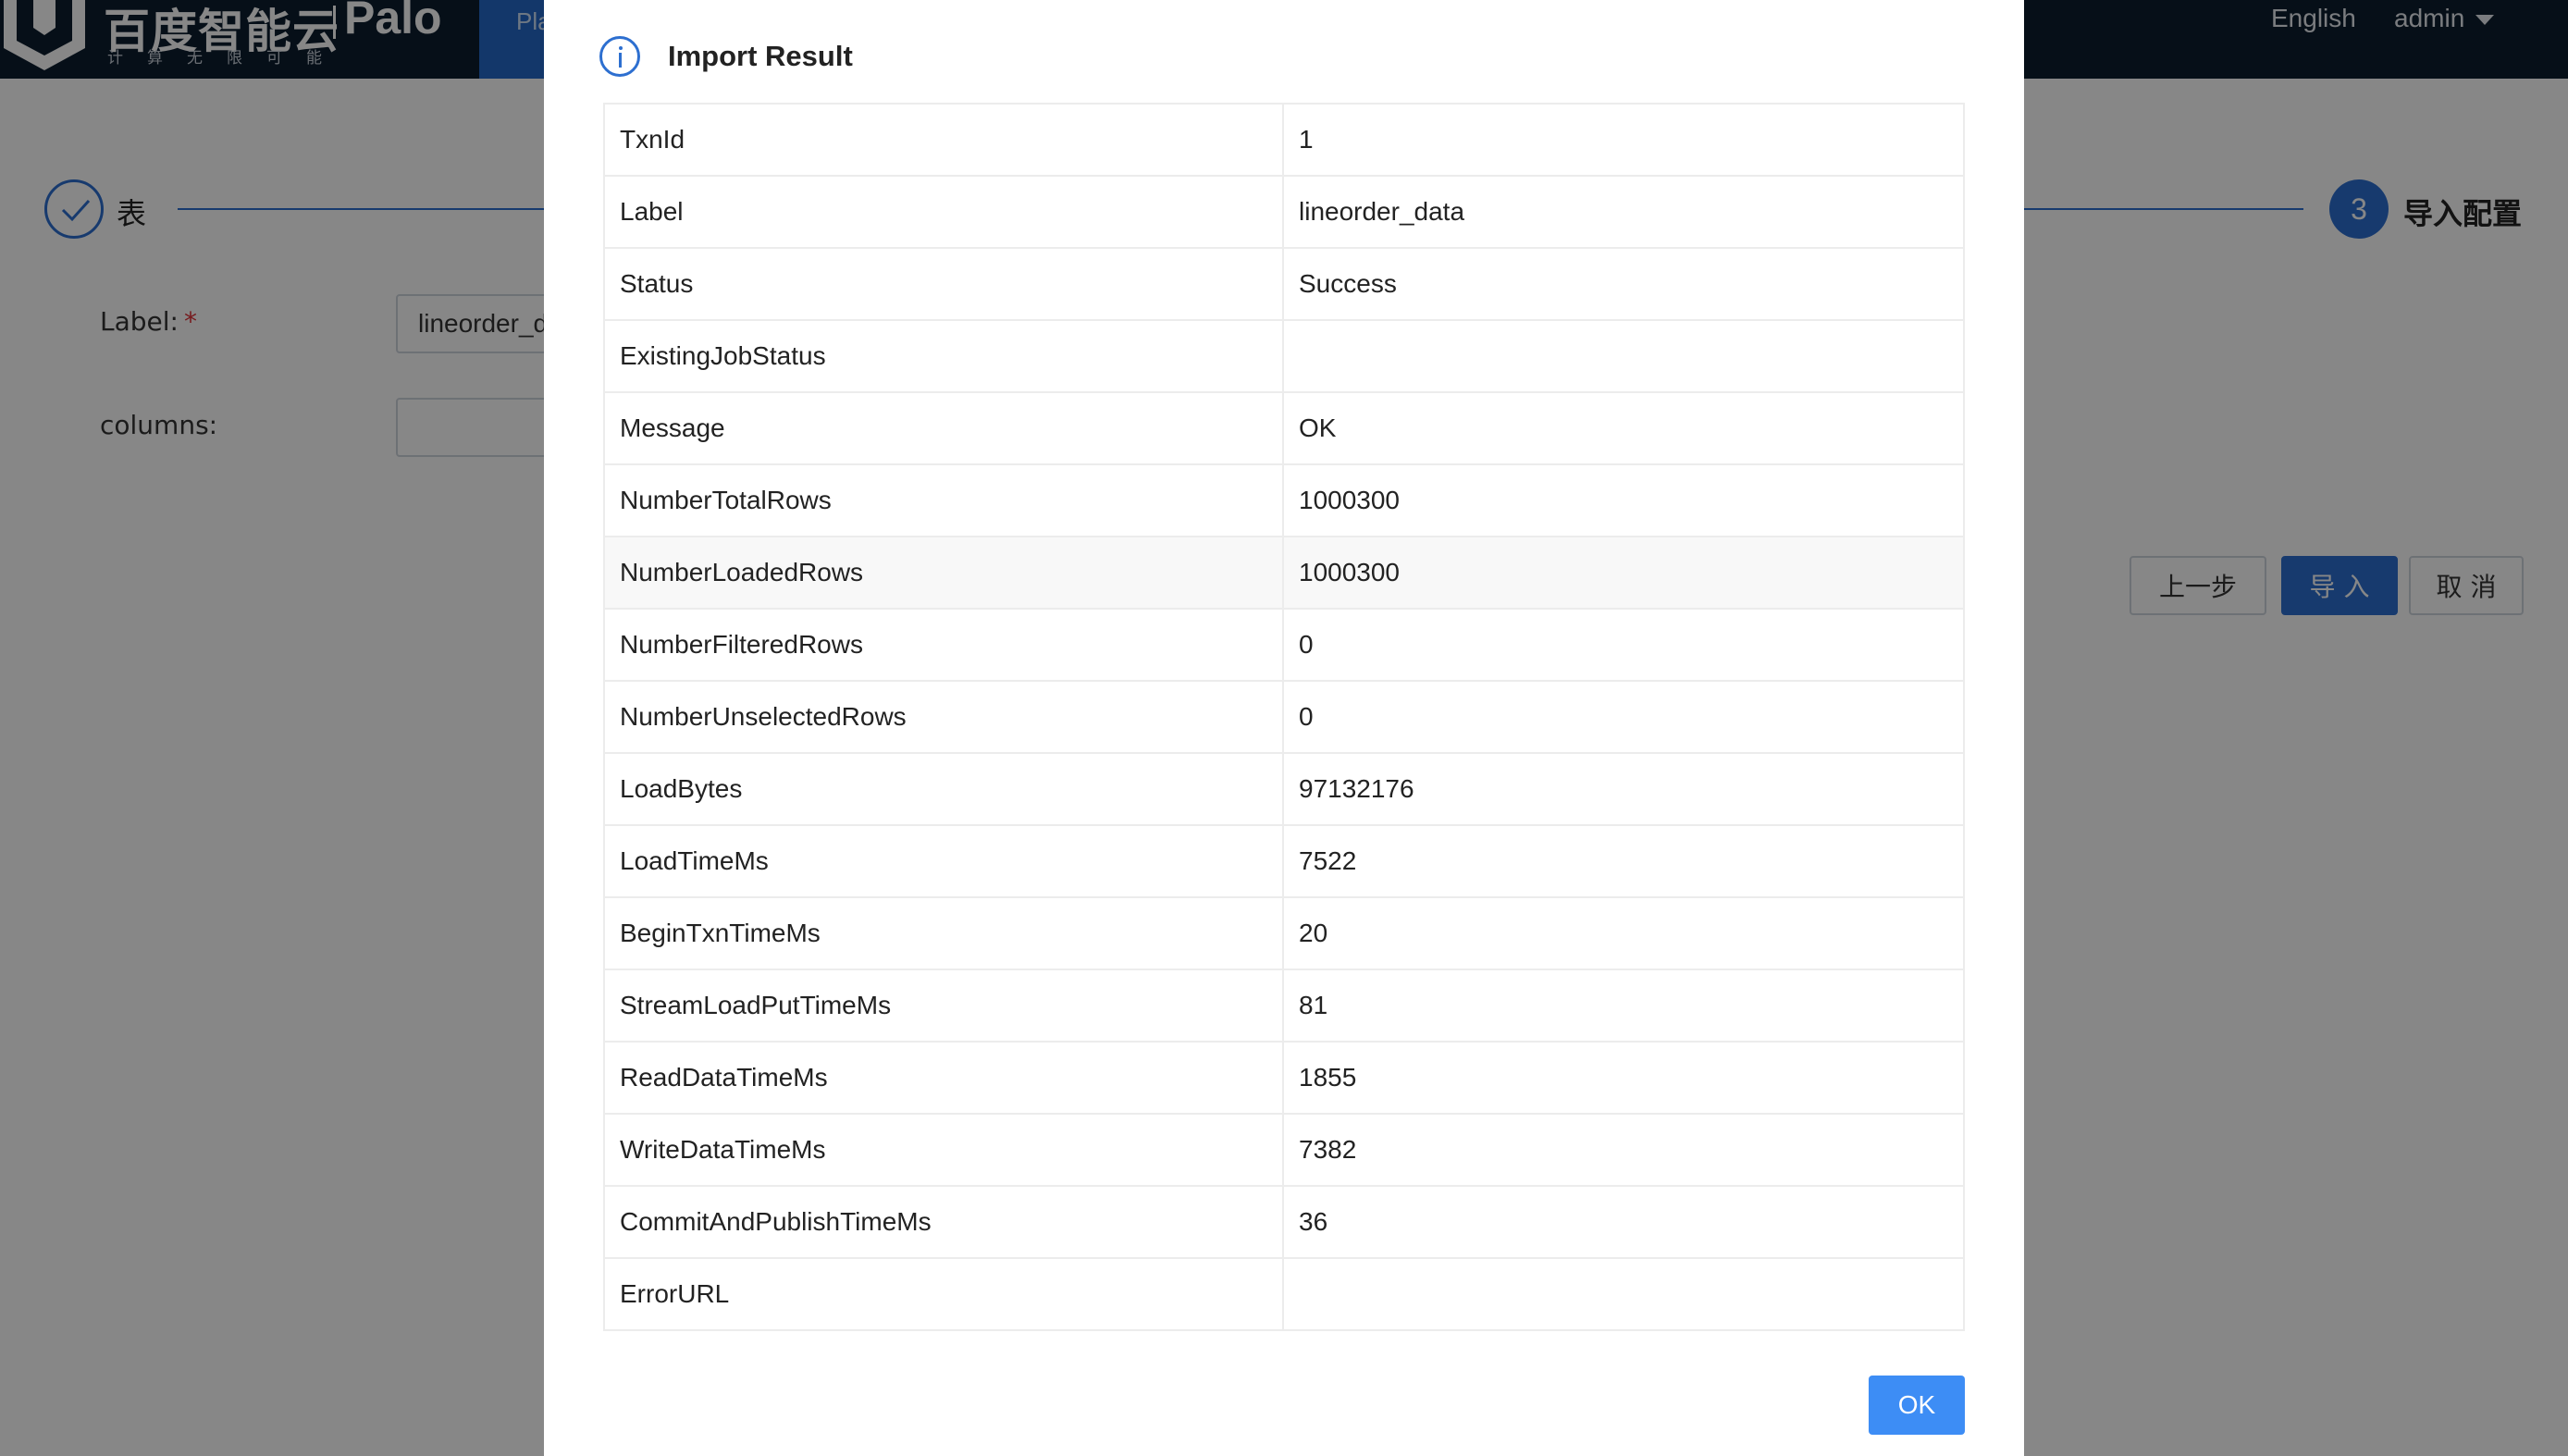 The image size is (2568, 1456). I want to click on row-key: ExistingJobStatus, so click(943, 356).